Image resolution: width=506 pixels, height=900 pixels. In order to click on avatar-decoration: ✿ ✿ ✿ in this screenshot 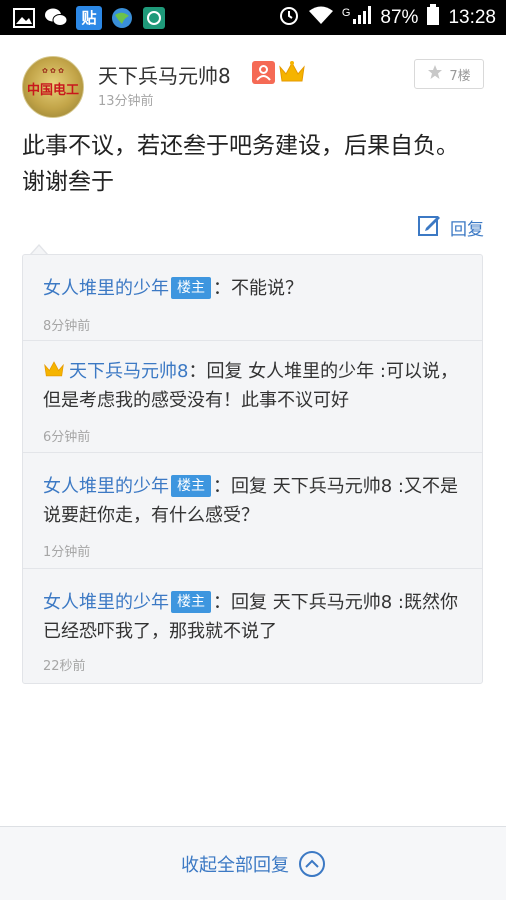, I will do `click(53, 71)`.